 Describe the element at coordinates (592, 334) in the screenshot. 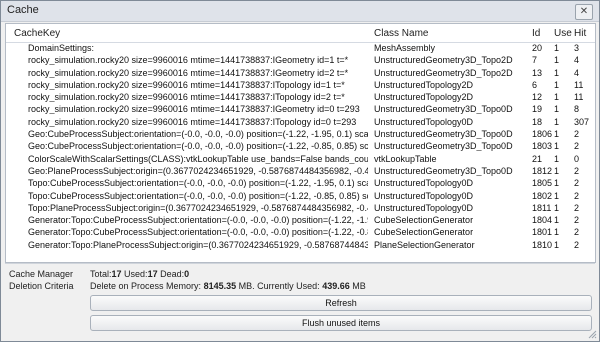

I see `resize-grip-icon` at that location.